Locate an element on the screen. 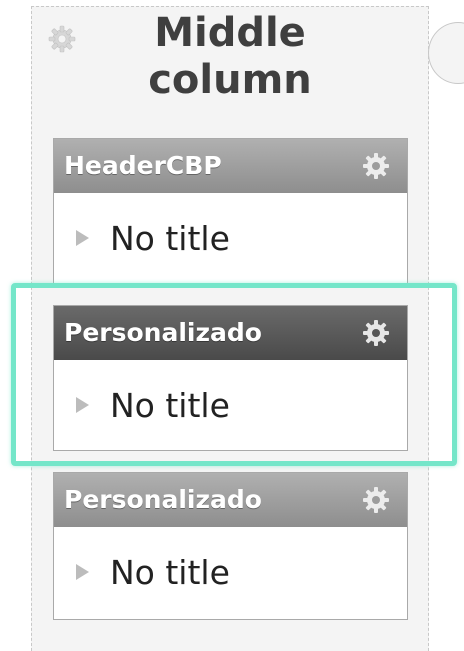 This screenshot has width=464, height=651. widget-header: HeaderCBP is located at coordinates (230, 166).